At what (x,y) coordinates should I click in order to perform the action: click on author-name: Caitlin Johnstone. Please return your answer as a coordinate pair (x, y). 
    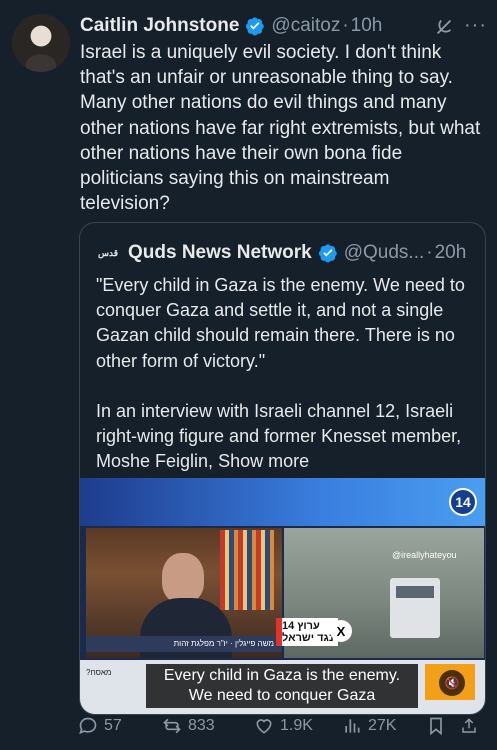
    Looking at the image, I should click on (159, 26).